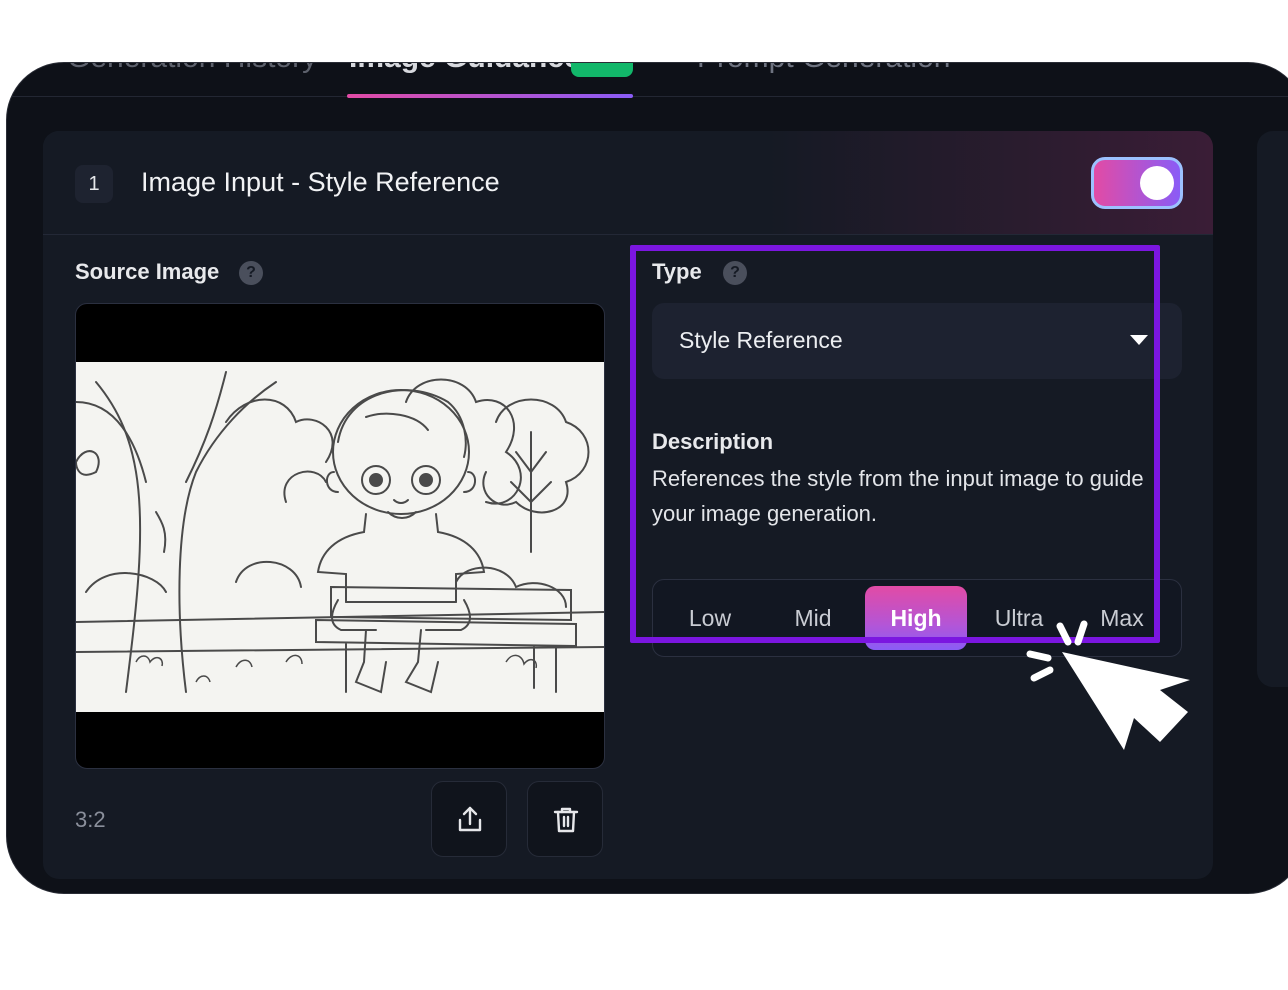 The image size is (1288, 990). Describe the element at coordinates (602, 70) in the screenshot. I see `tab-badge` at that location.